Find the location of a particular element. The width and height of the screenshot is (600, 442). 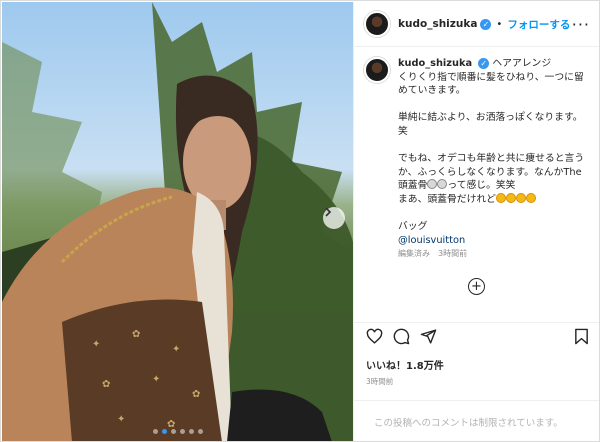

comment-icon is located at coordinates (401, 336).